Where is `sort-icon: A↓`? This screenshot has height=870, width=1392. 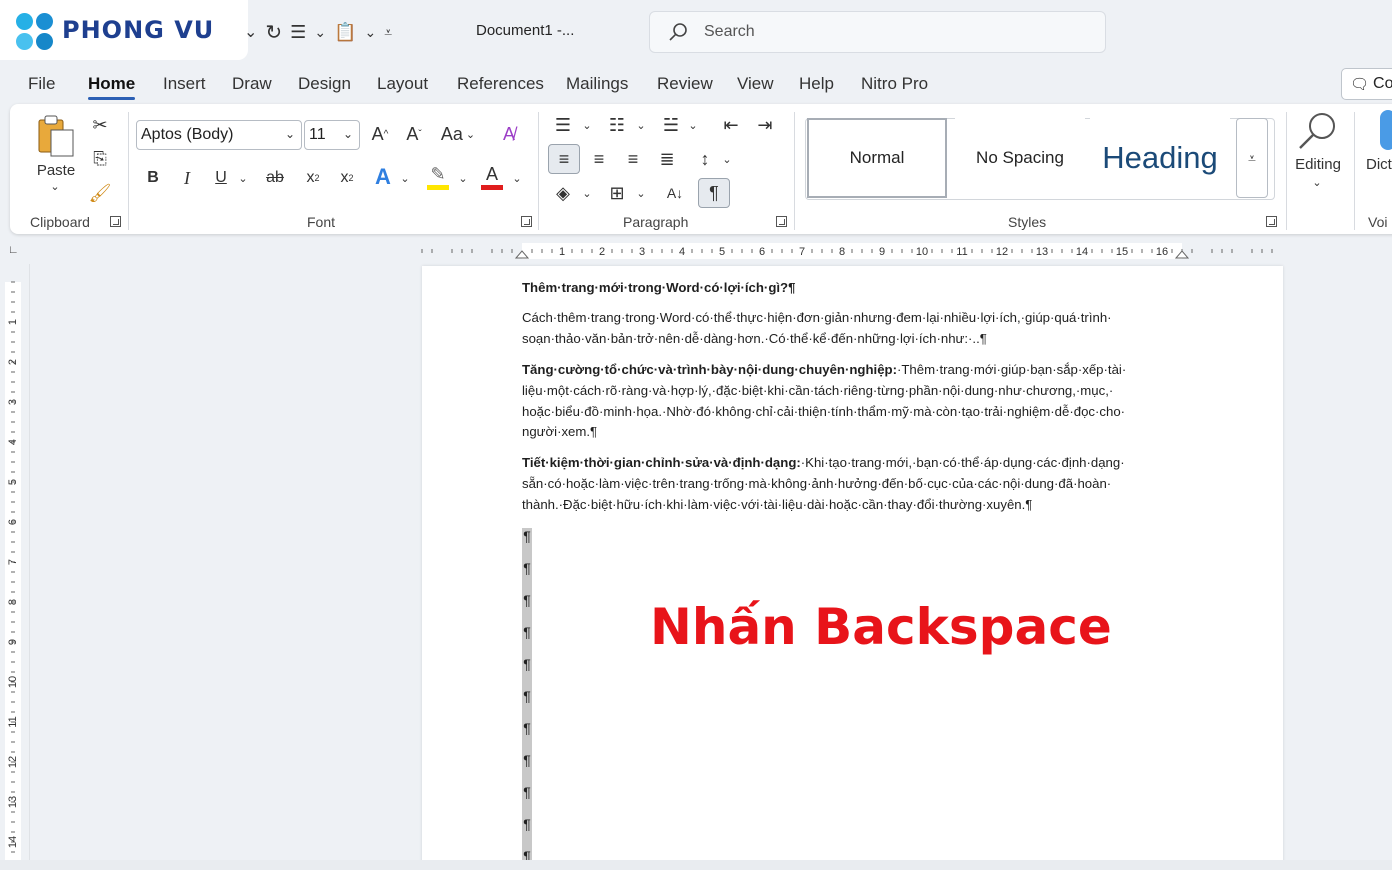 sort-icon: A↓ is located at coordinates (675, 193).